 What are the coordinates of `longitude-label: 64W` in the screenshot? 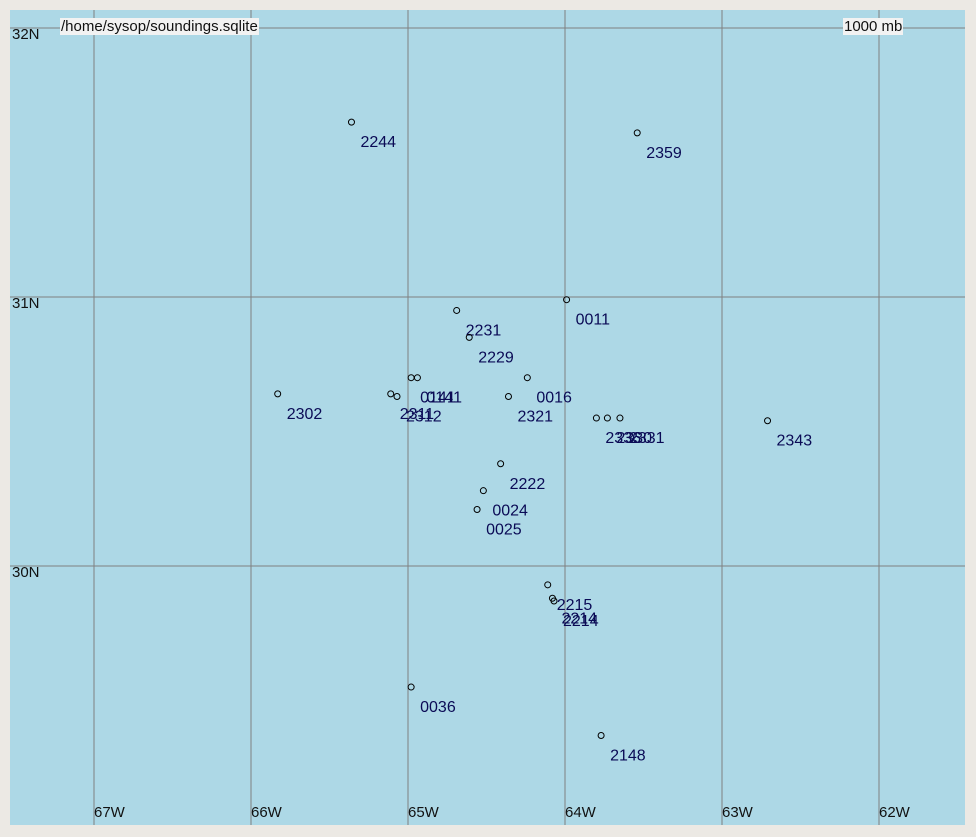 It's located at (581, 812).